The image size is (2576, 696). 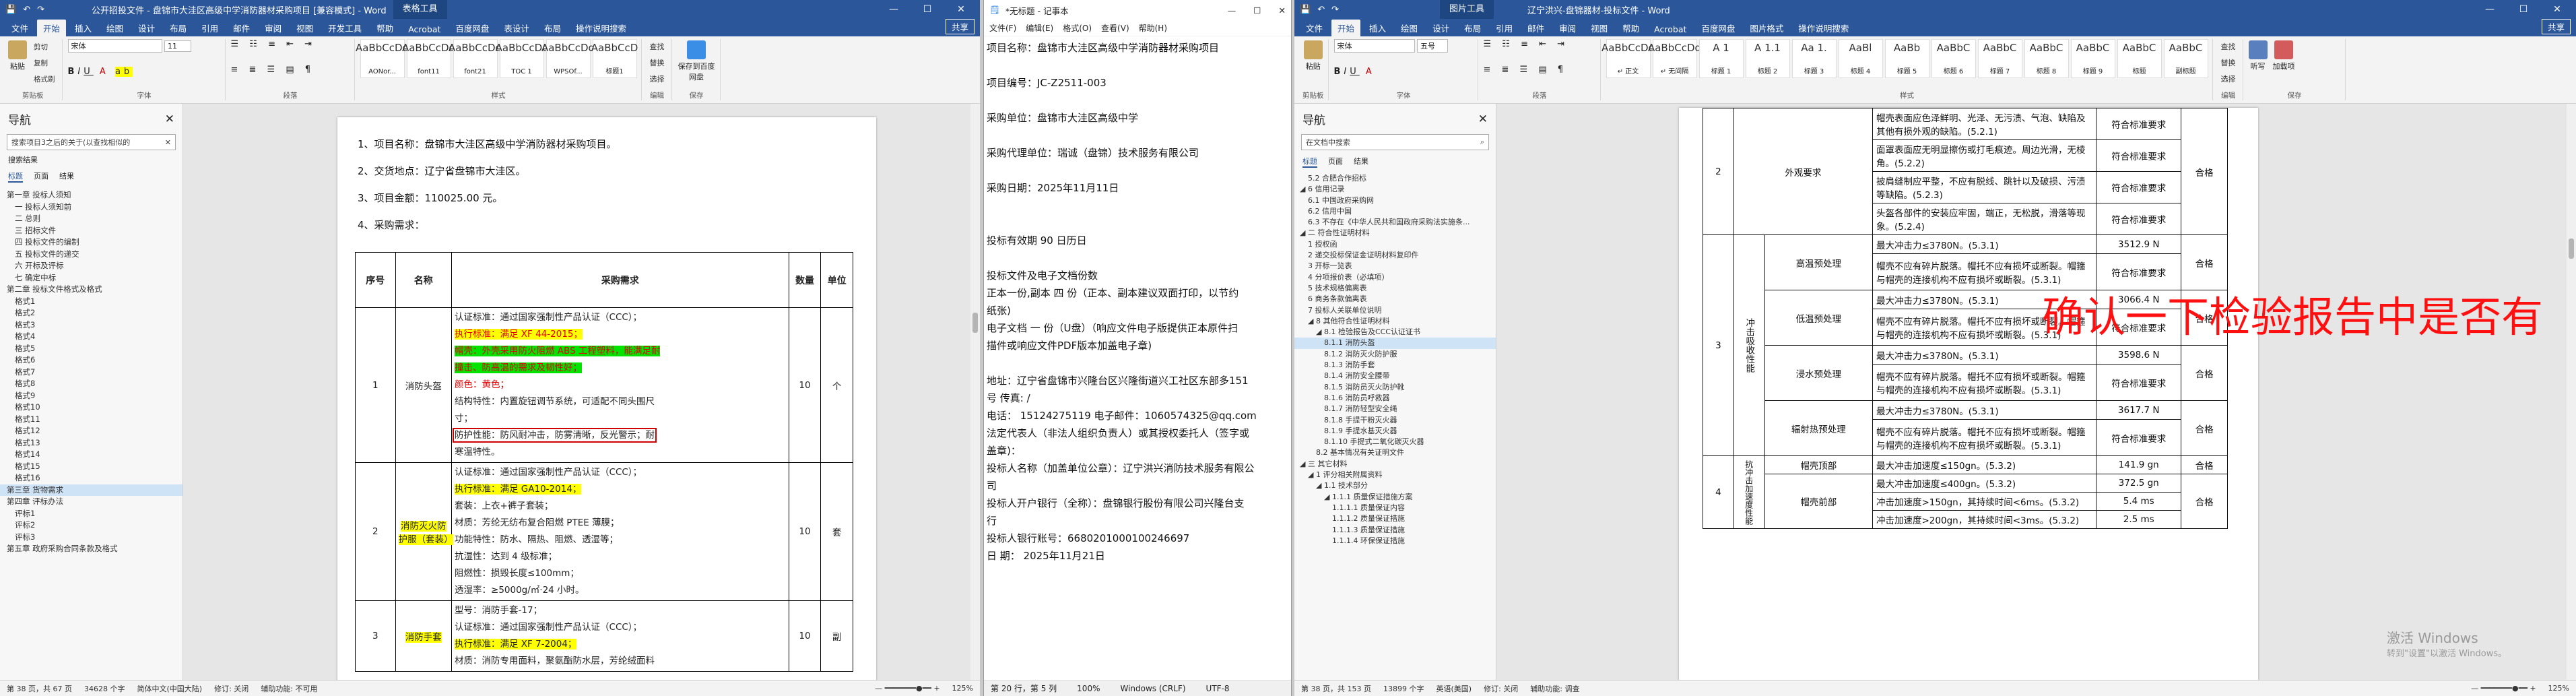 What do you see at coordinates (1395, 189) in the screenshot?
I see `nav-heading-item: ◢ 6 信用记录` at bounding box center [1395, 189].